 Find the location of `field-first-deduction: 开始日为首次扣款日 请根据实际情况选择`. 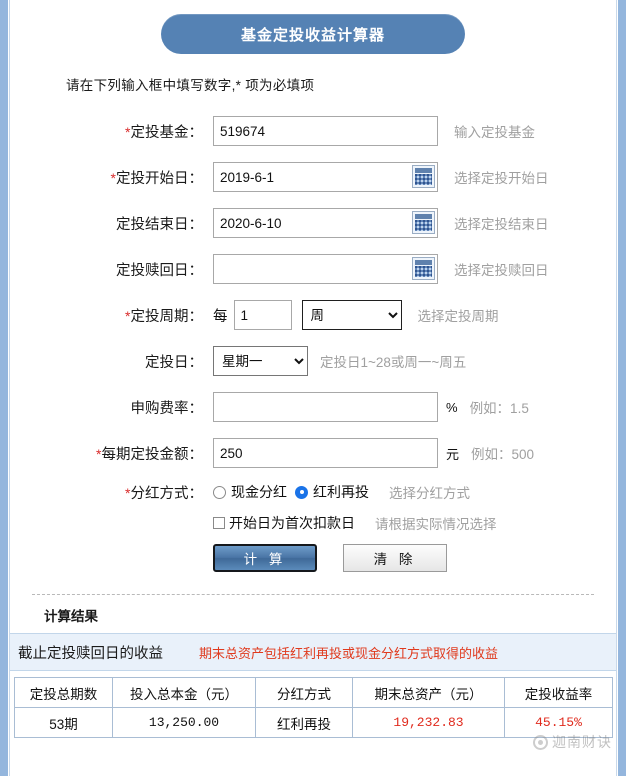

field-first-deduction: 开始日为首次扣款日 请根据实际情况选择 is located at coordinates (355, 523).